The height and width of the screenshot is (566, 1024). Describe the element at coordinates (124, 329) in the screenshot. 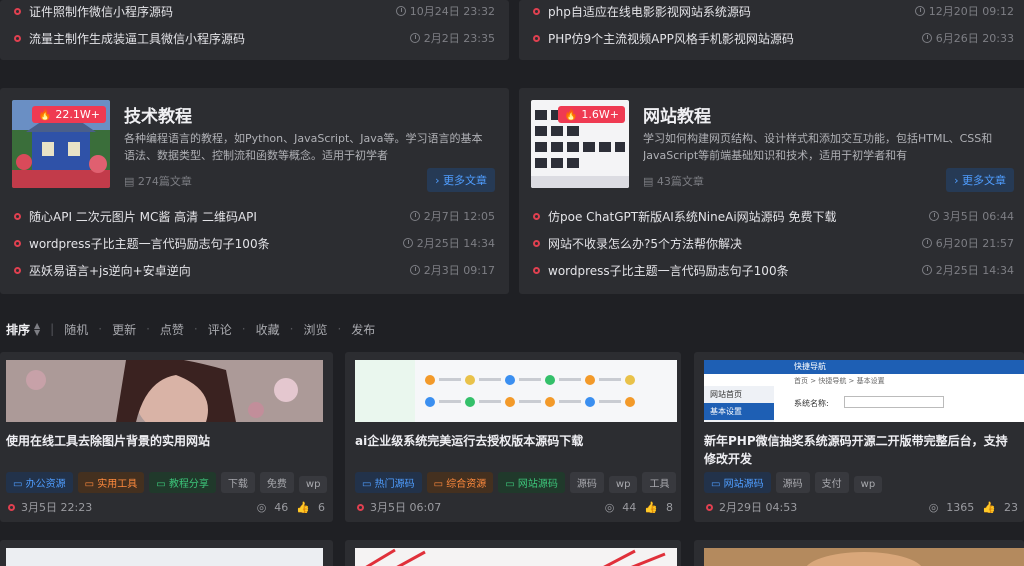

I see `sort-option-updated: 更新` at that location.